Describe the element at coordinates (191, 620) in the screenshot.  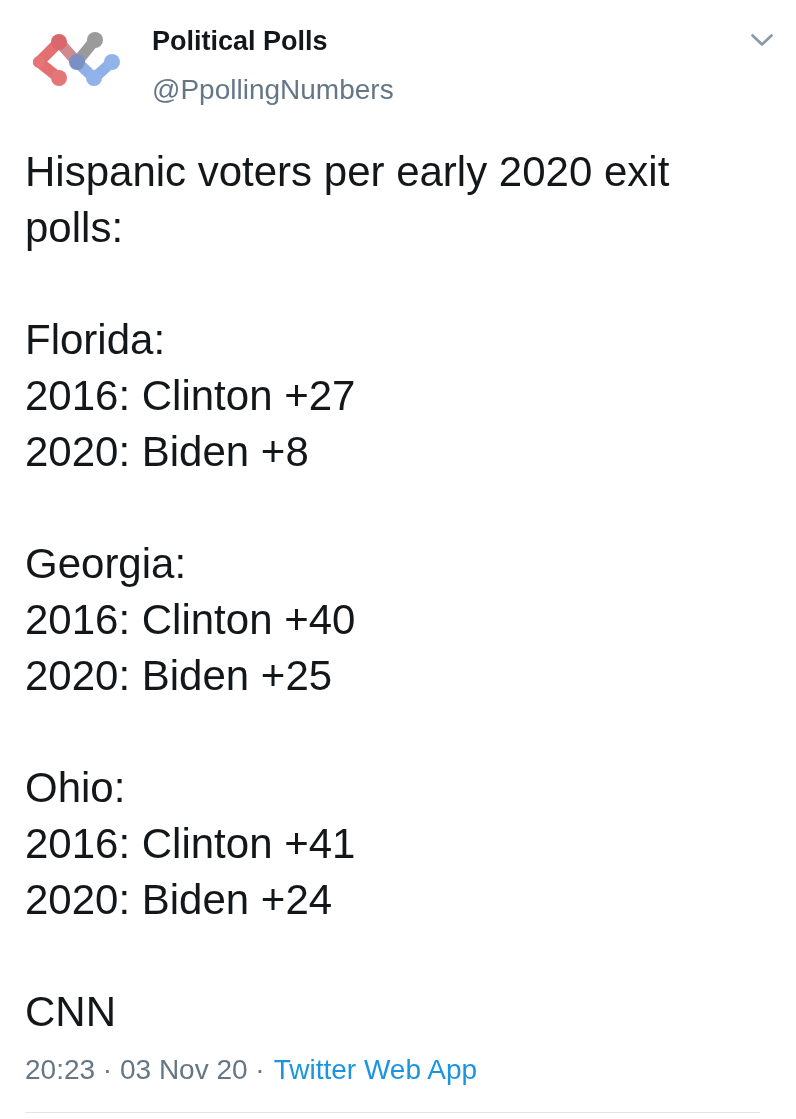
I see `tweet-paragraph: Georgia: 2016: Clinton +40 2020: Biden +25` at that location.